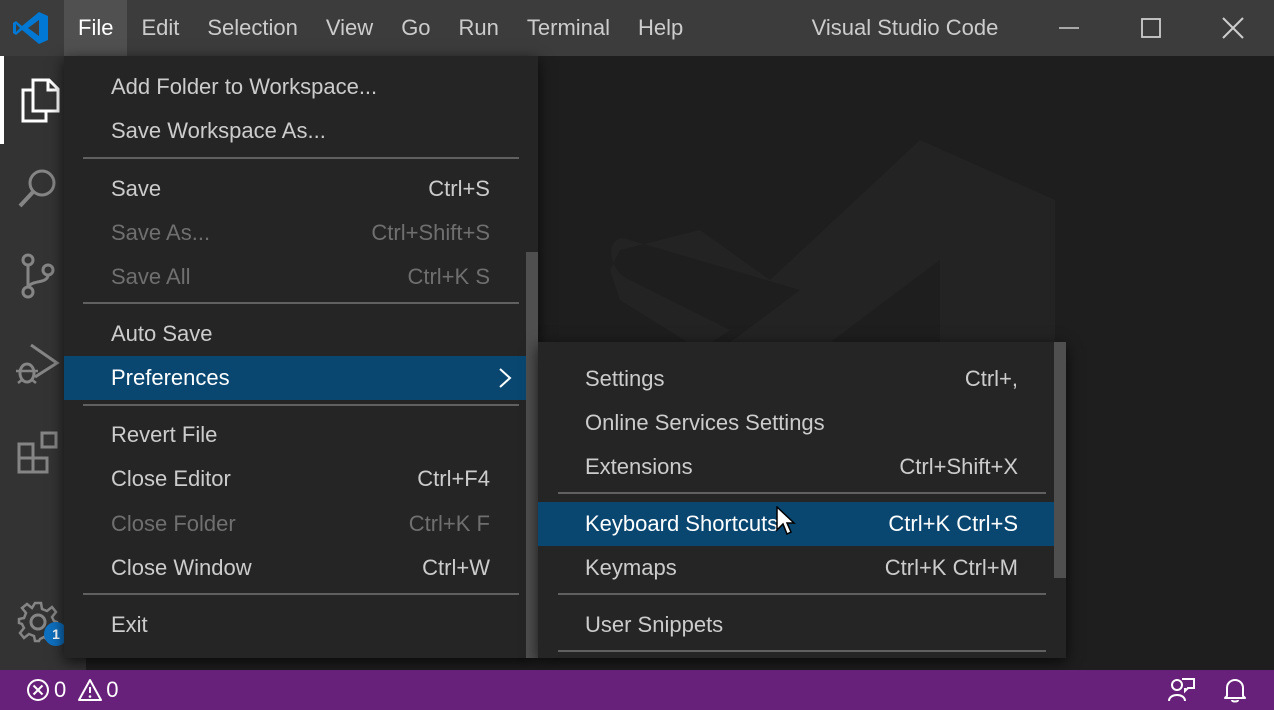  I want to click on feedback-button, so click(1182, 692).